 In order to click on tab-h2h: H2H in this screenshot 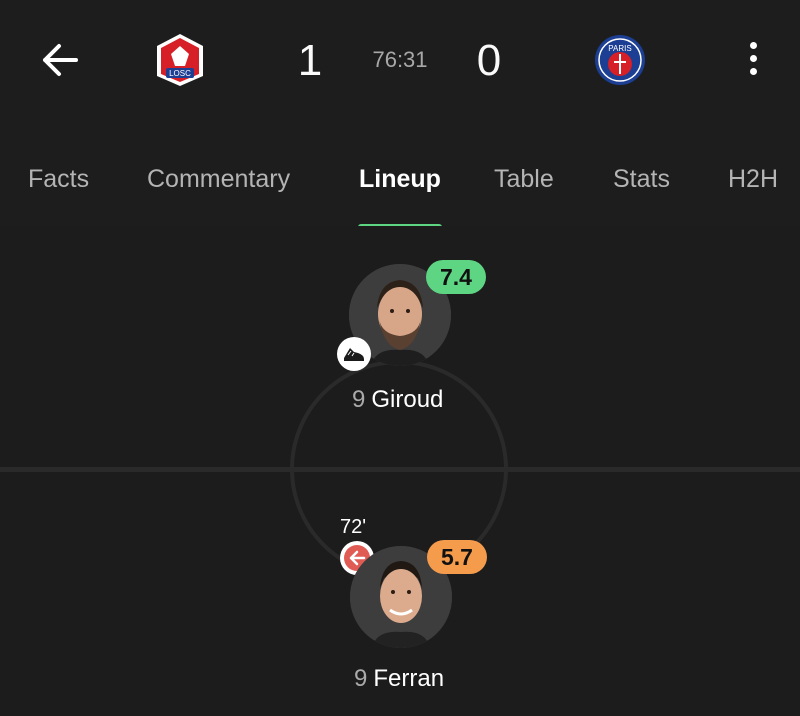, I will do `click(753, 179)`.